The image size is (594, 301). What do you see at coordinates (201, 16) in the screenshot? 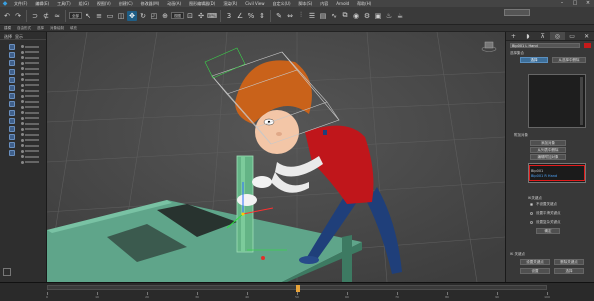
I see `select-manipulate-icon: ✣` at bounding box center [201, 16].